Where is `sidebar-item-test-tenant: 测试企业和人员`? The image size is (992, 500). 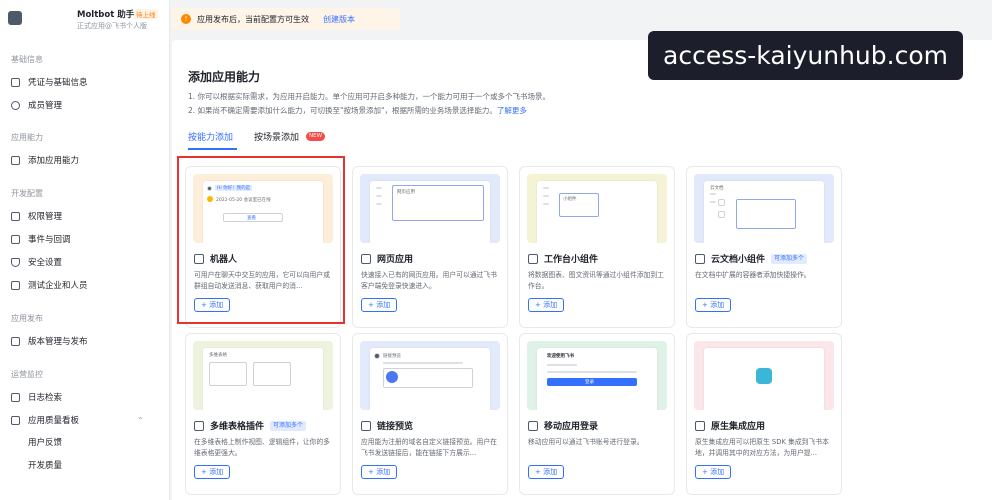 sidebar-item-test-tenant: 测试企业和人员 is located at coordinates (49, 285).